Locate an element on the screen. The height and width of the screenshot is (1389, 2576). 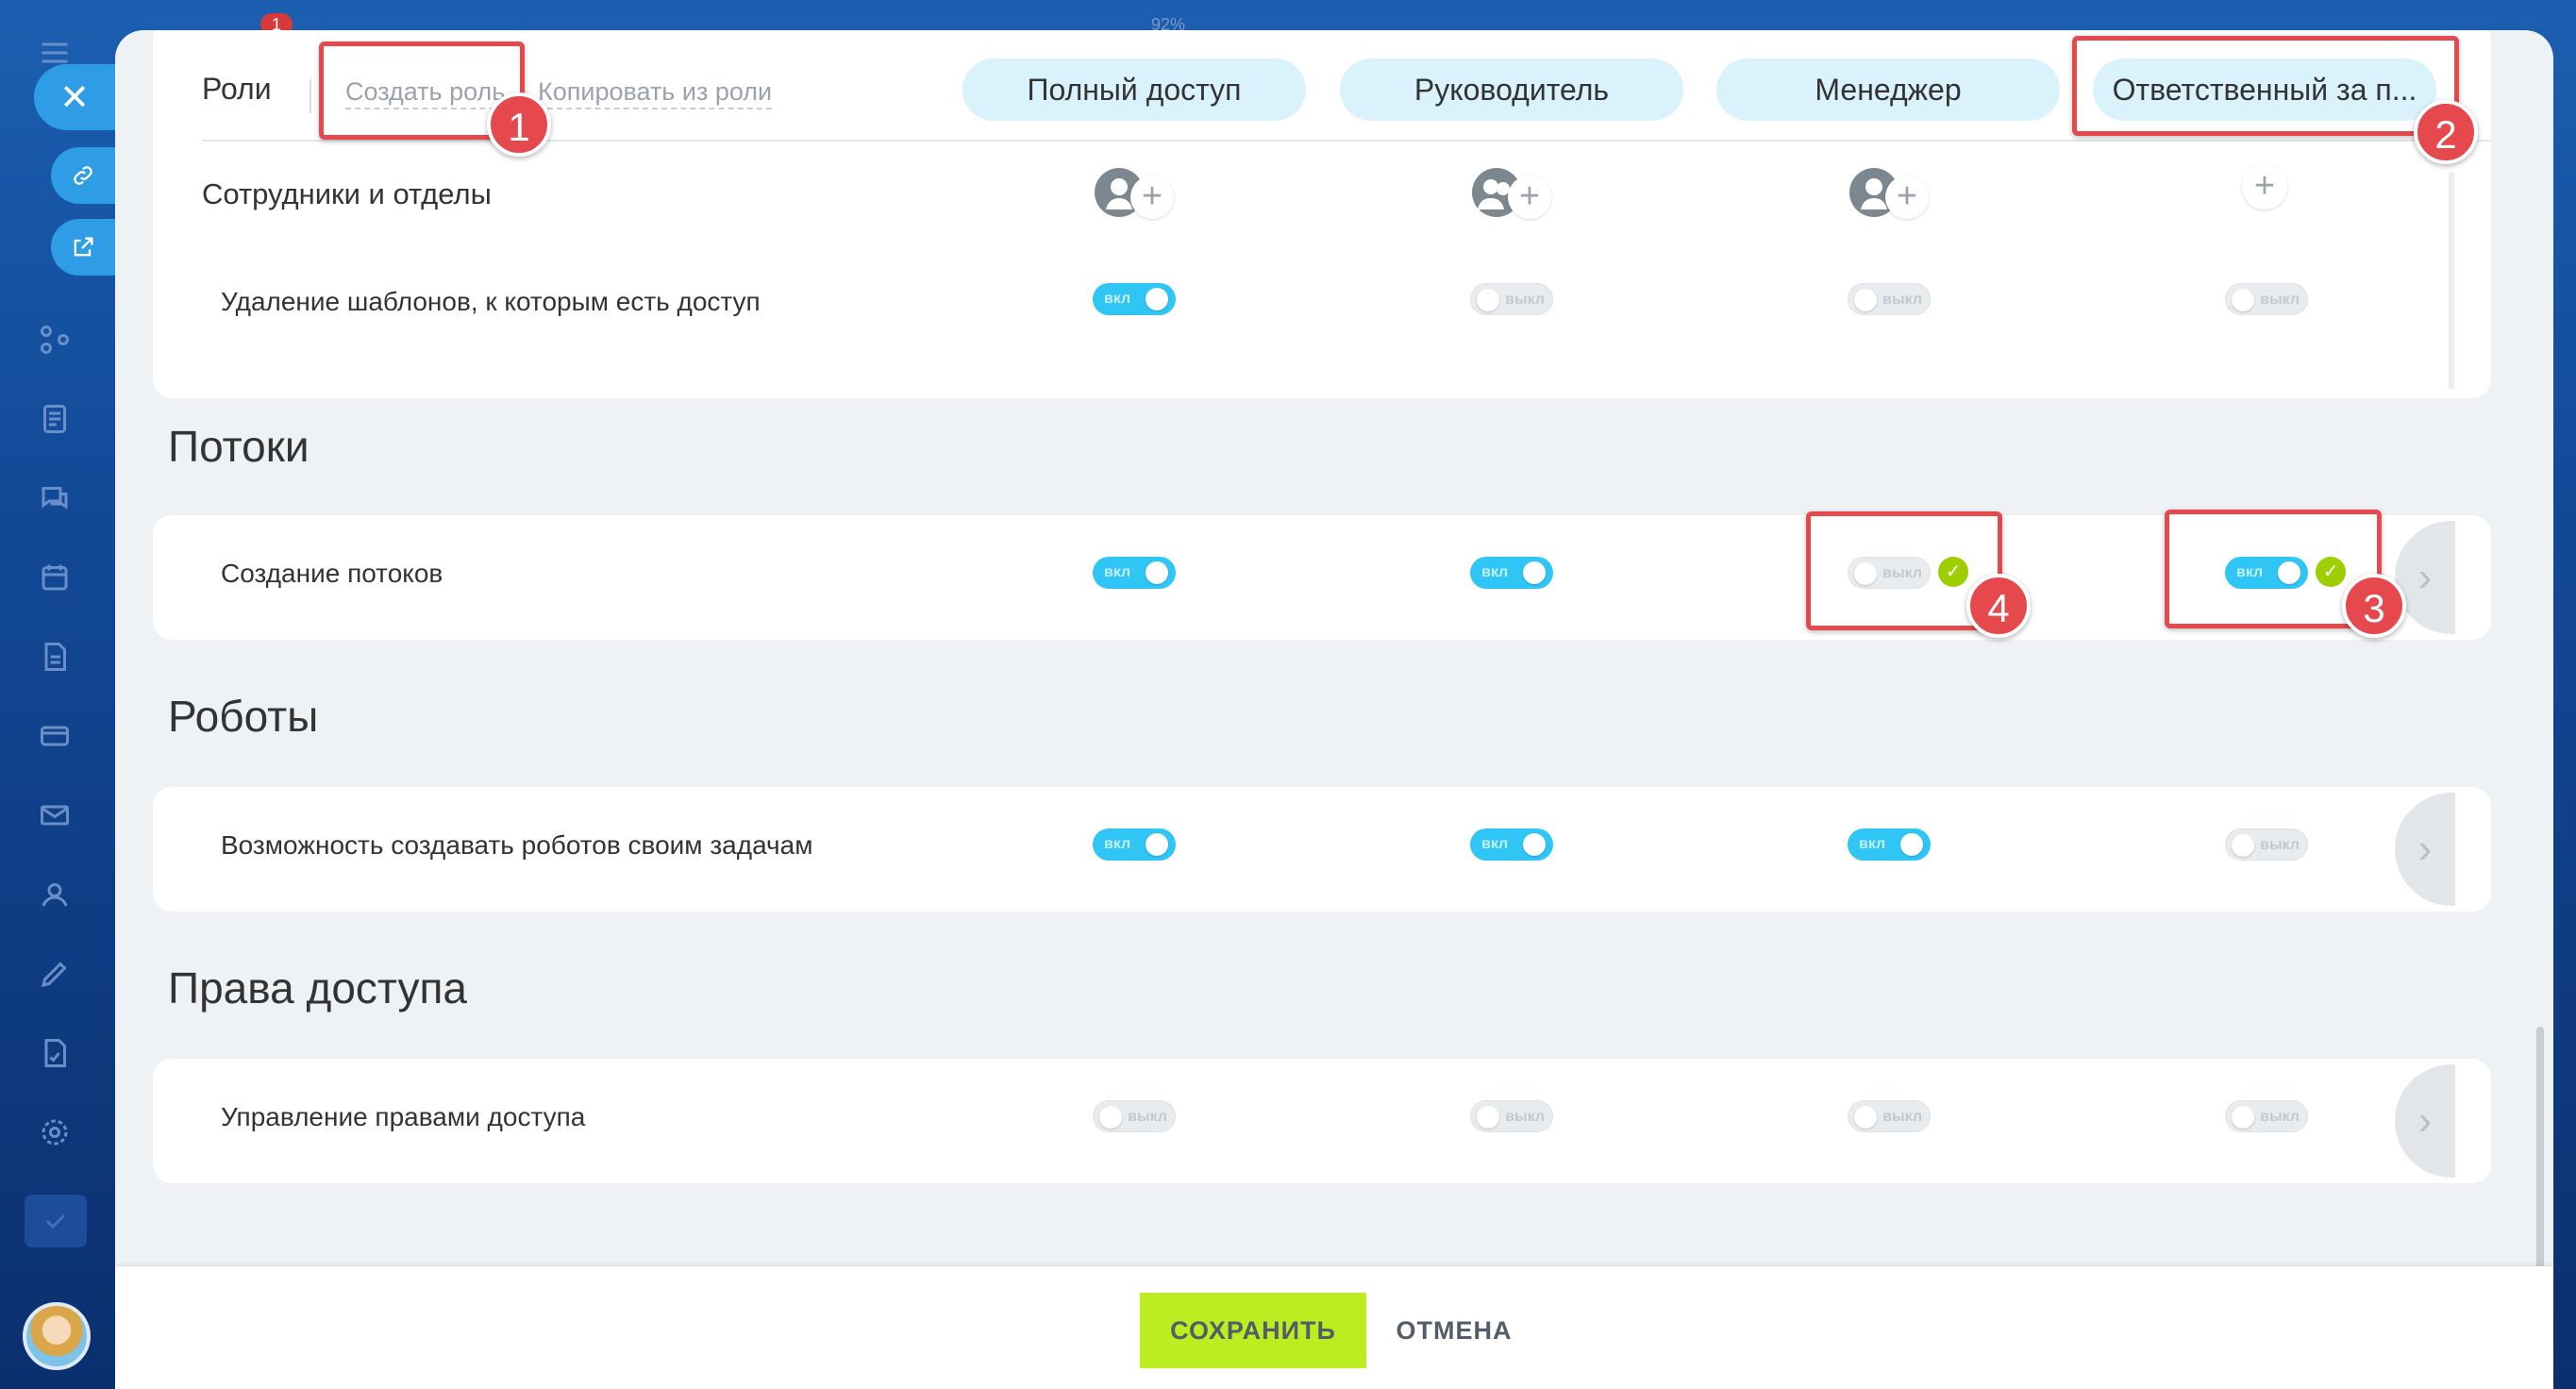
access-toggle-3: выкл is located at coordinates (1889, 1116).